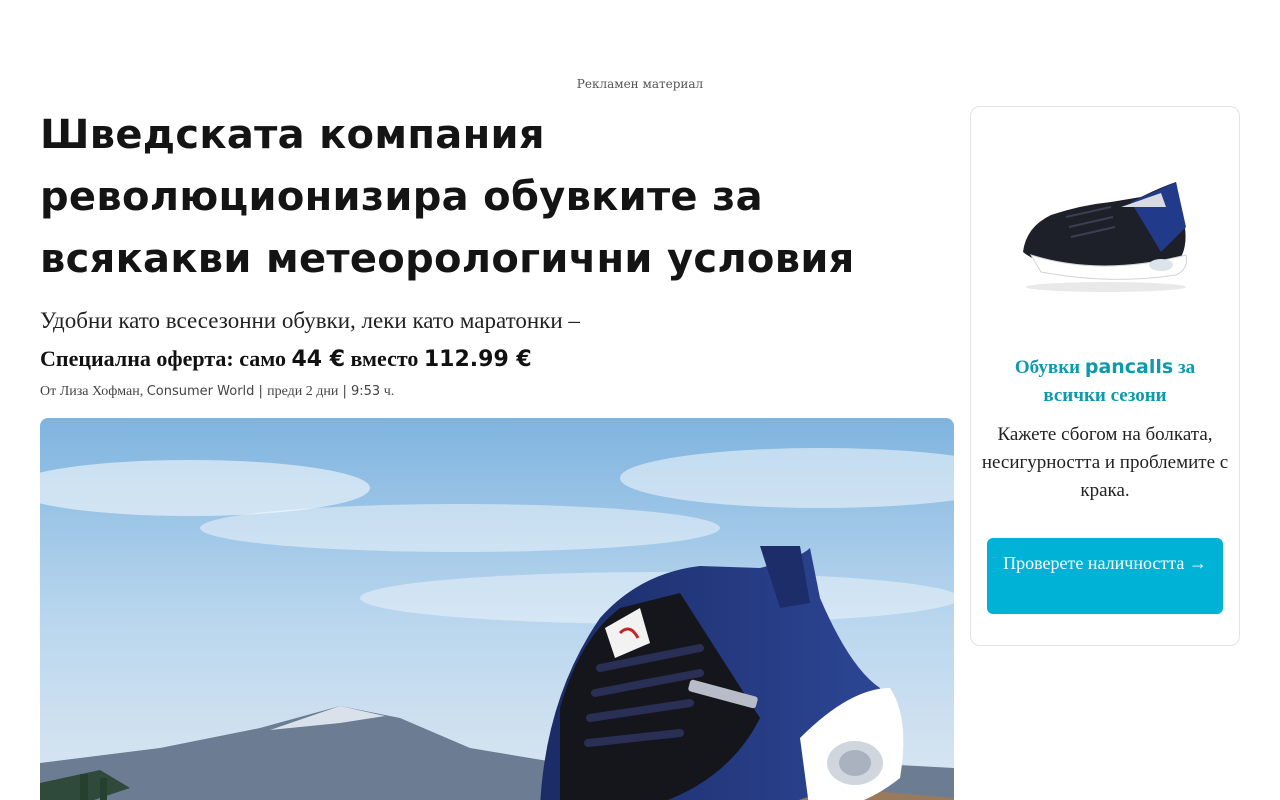 The width and height of the screenshot is (1280, 800). Describe the element at coordinates (1049, 367) in the screenshot. I see `sidebar-title-prefix: Обувки` at that location.